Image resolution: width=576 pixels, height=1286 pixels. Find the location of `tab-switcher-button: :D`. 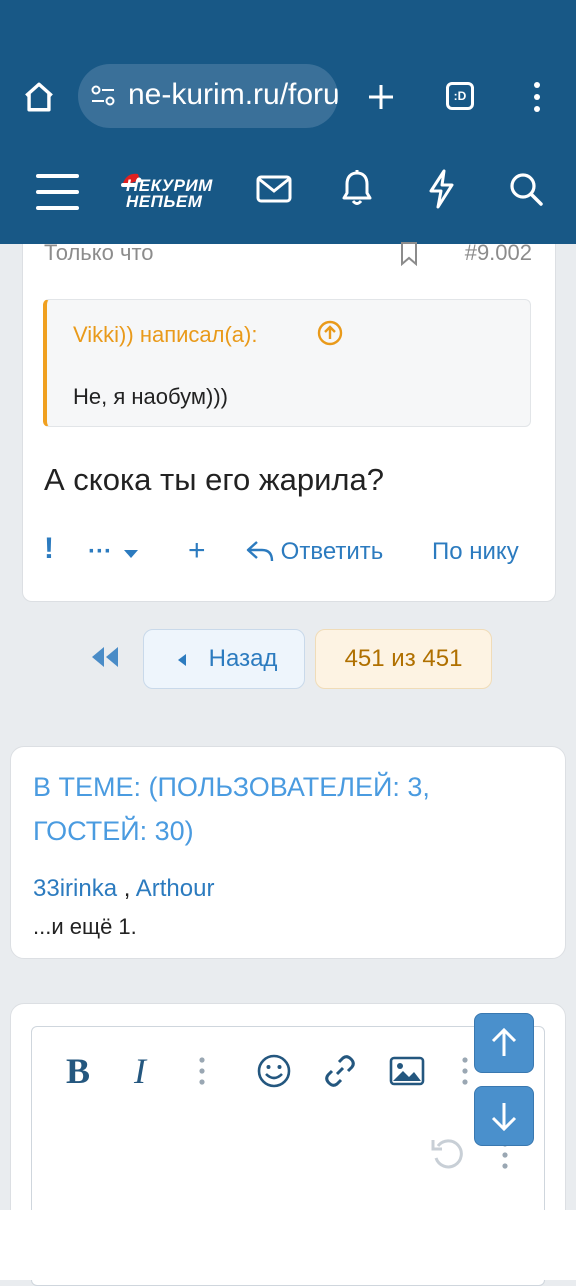

tab-switcher-button: :D is located at coordinates (460, 96).